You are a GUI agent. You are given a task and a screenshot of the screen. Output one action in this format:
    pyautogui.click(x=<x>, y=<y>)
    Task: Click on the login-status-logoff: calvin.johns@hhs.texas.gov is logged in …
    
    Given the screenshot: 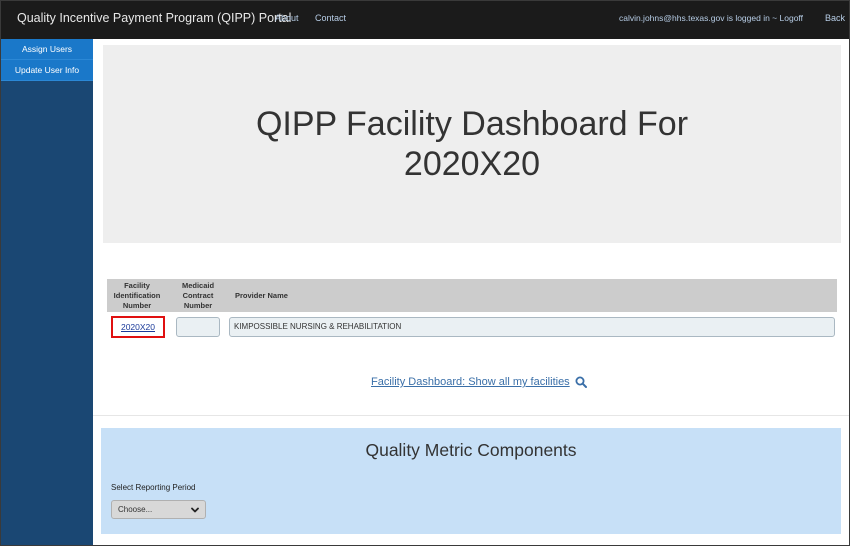 What is the action you would take?
    pyautogui.click(x=711, y=18)
    